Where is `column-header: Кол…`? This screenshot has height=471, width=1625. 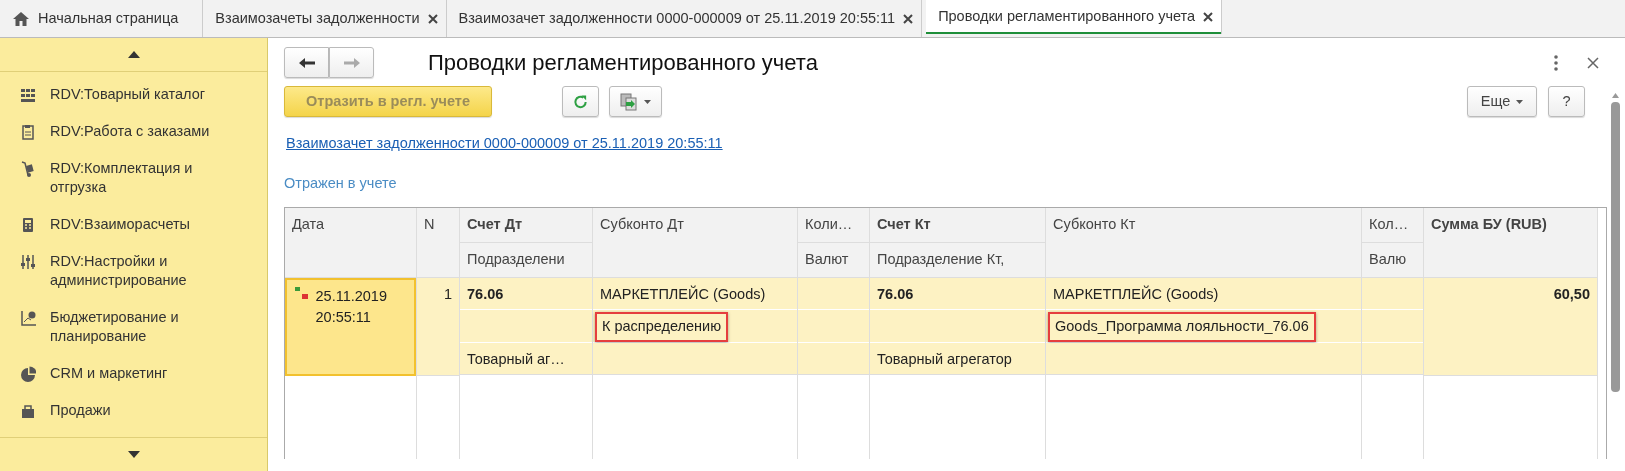 column-header: Кол… is located at coordinates (1392, 225).